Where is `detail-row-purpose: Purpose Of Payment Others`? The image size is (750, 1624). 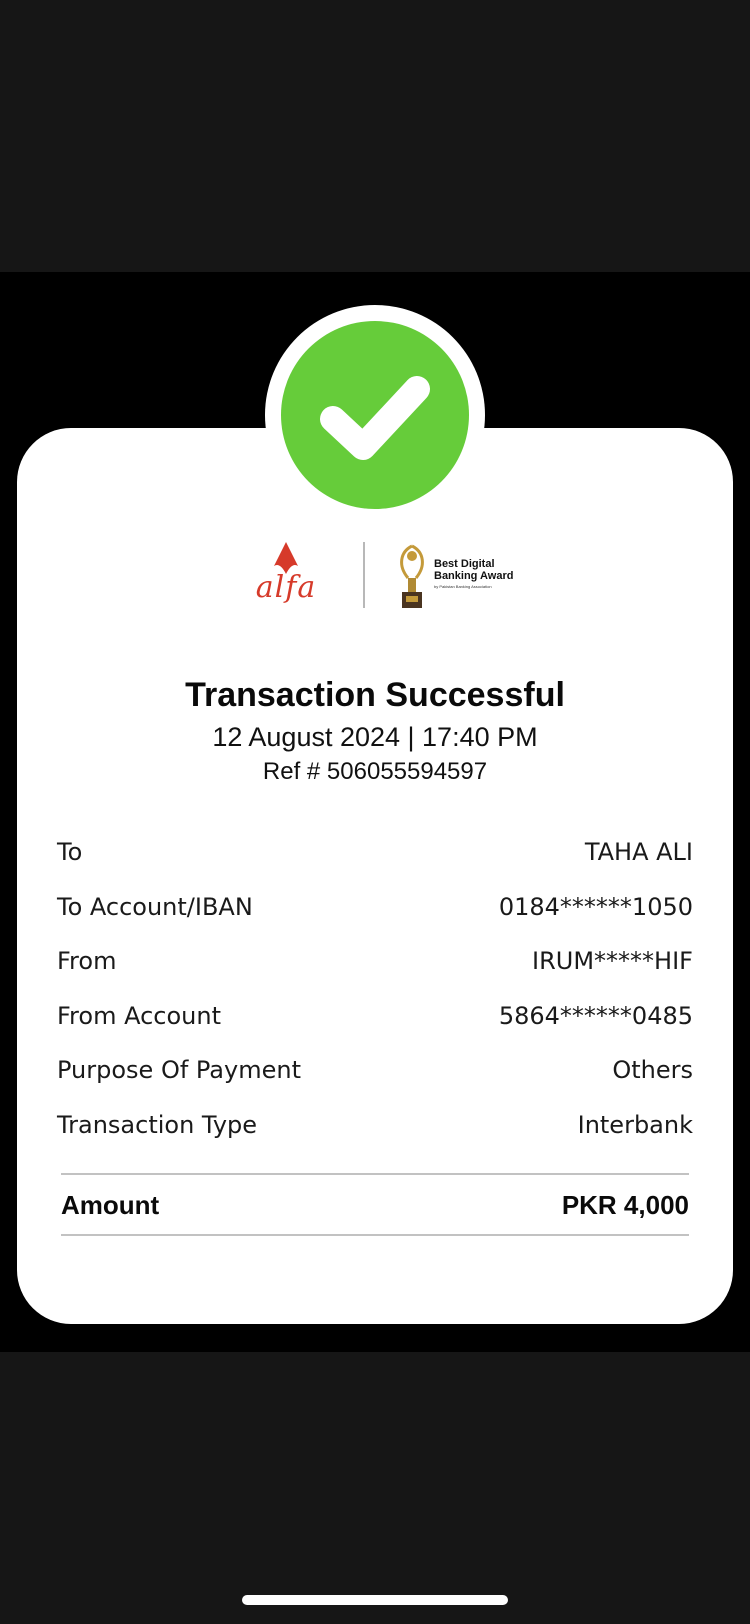 detail-row-purpose: Purpose Of Payment Others is located at coordinates (375, 1083).